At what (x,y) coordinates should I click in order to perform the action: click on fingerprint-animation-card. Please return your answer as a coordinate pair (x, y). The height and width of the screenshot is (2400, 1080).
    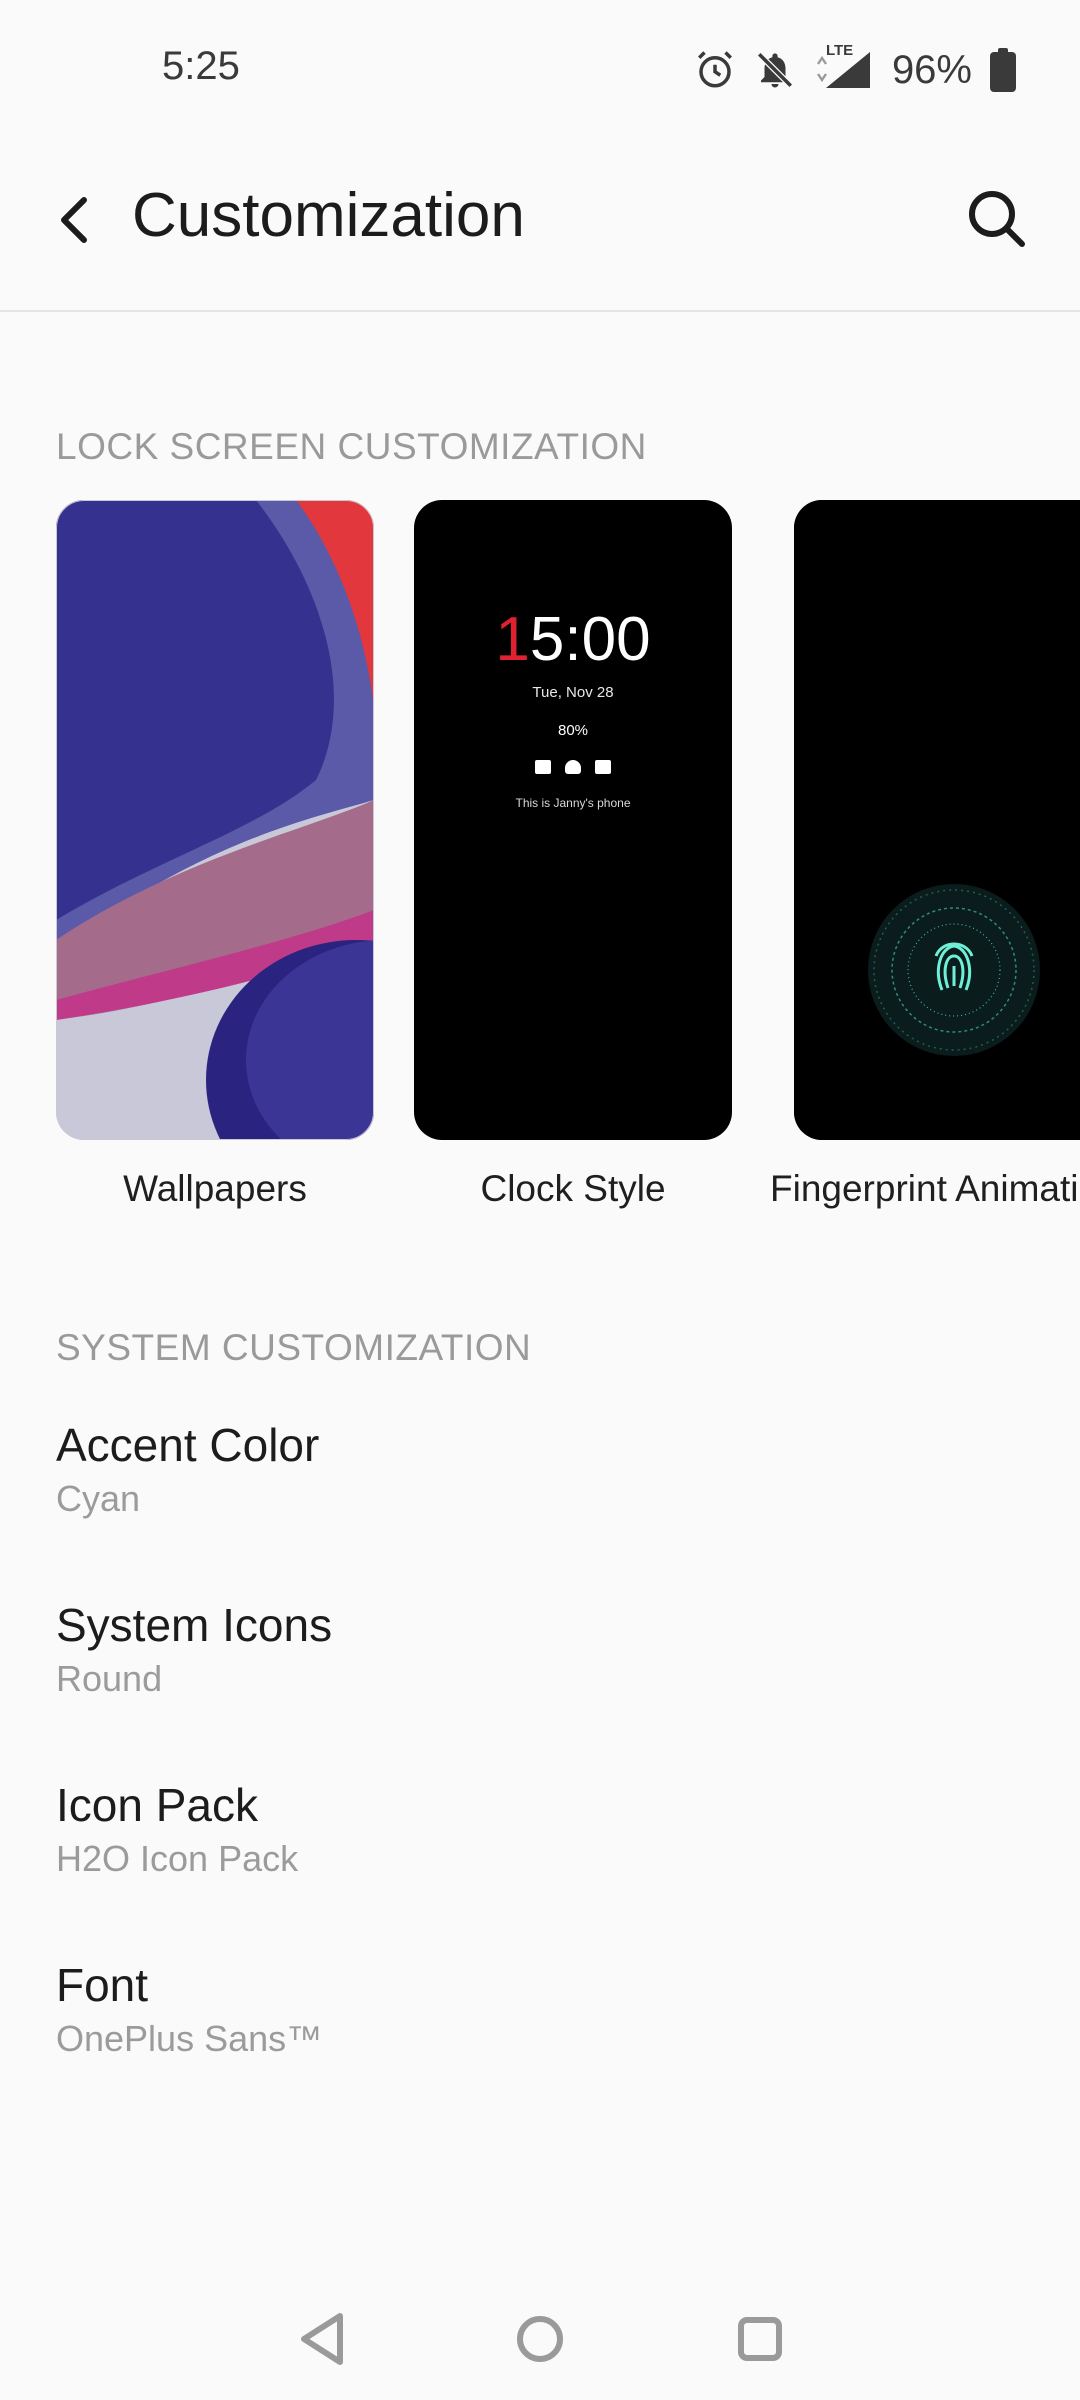
    Looking at the image, I should click on (937, 820).